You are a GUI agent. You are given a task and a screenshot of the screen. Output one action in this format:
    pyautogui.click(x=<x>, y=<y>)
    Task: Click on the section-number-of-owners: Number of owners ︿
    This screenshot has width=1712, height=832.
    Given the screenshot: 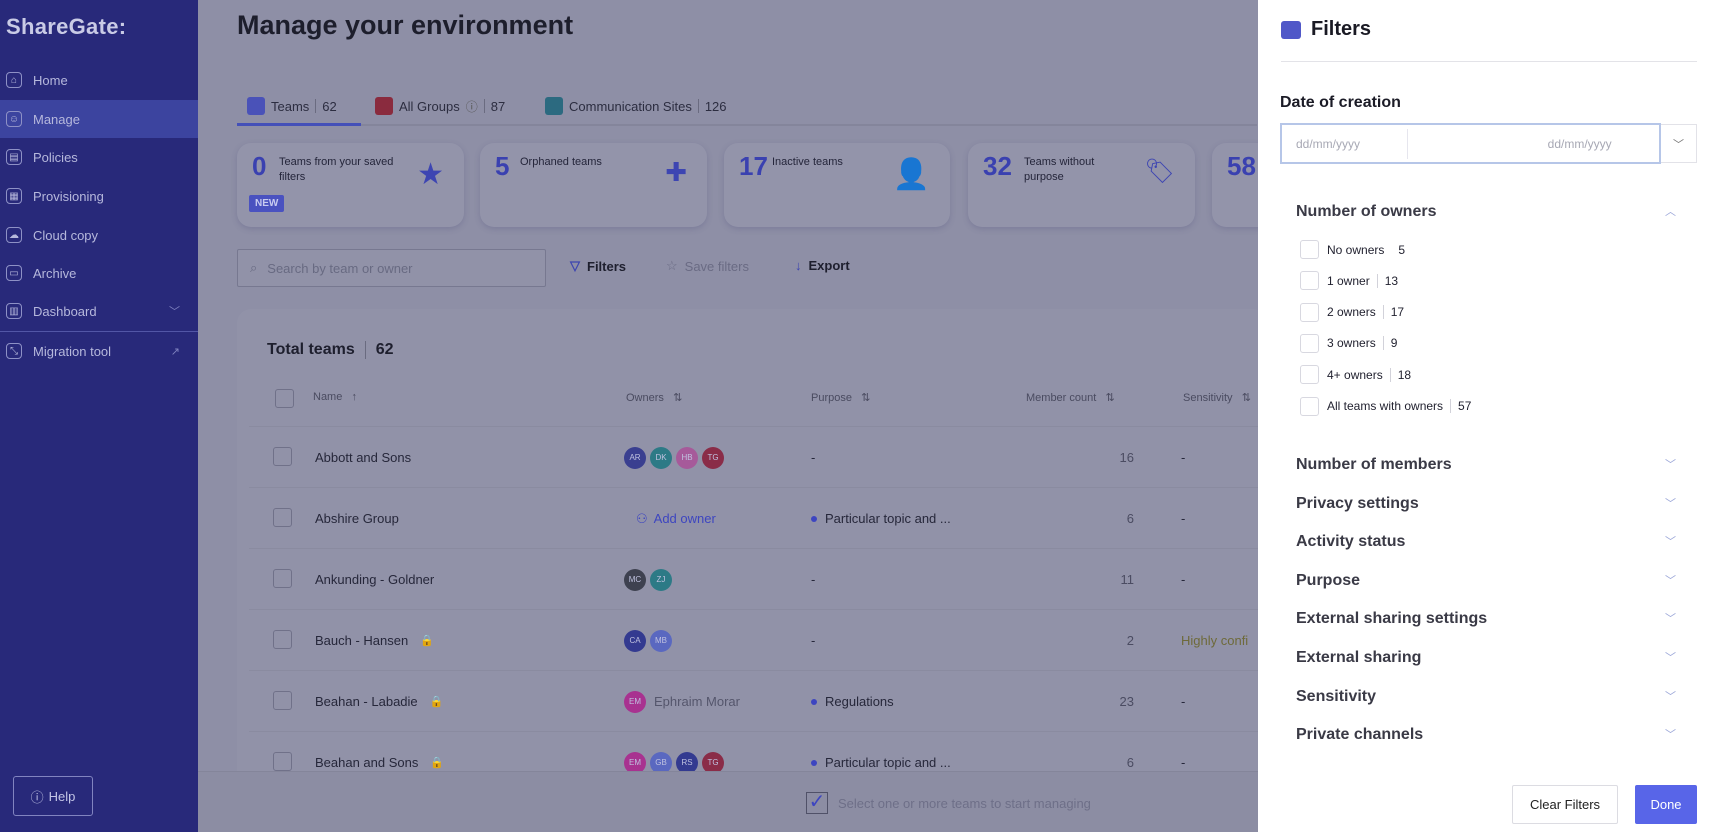 What is the action you would take?
    pyautogui.click(x=1486, y=212)
    